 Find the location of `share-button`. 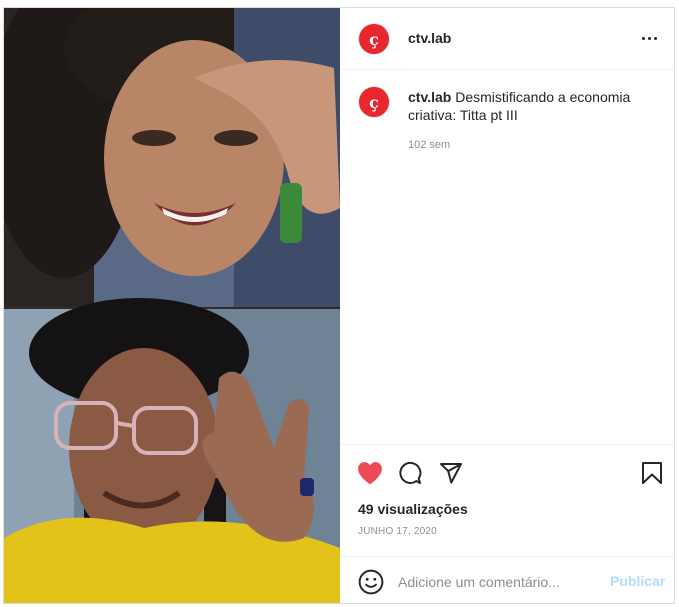

share-button is located at coordinates (451, 473).